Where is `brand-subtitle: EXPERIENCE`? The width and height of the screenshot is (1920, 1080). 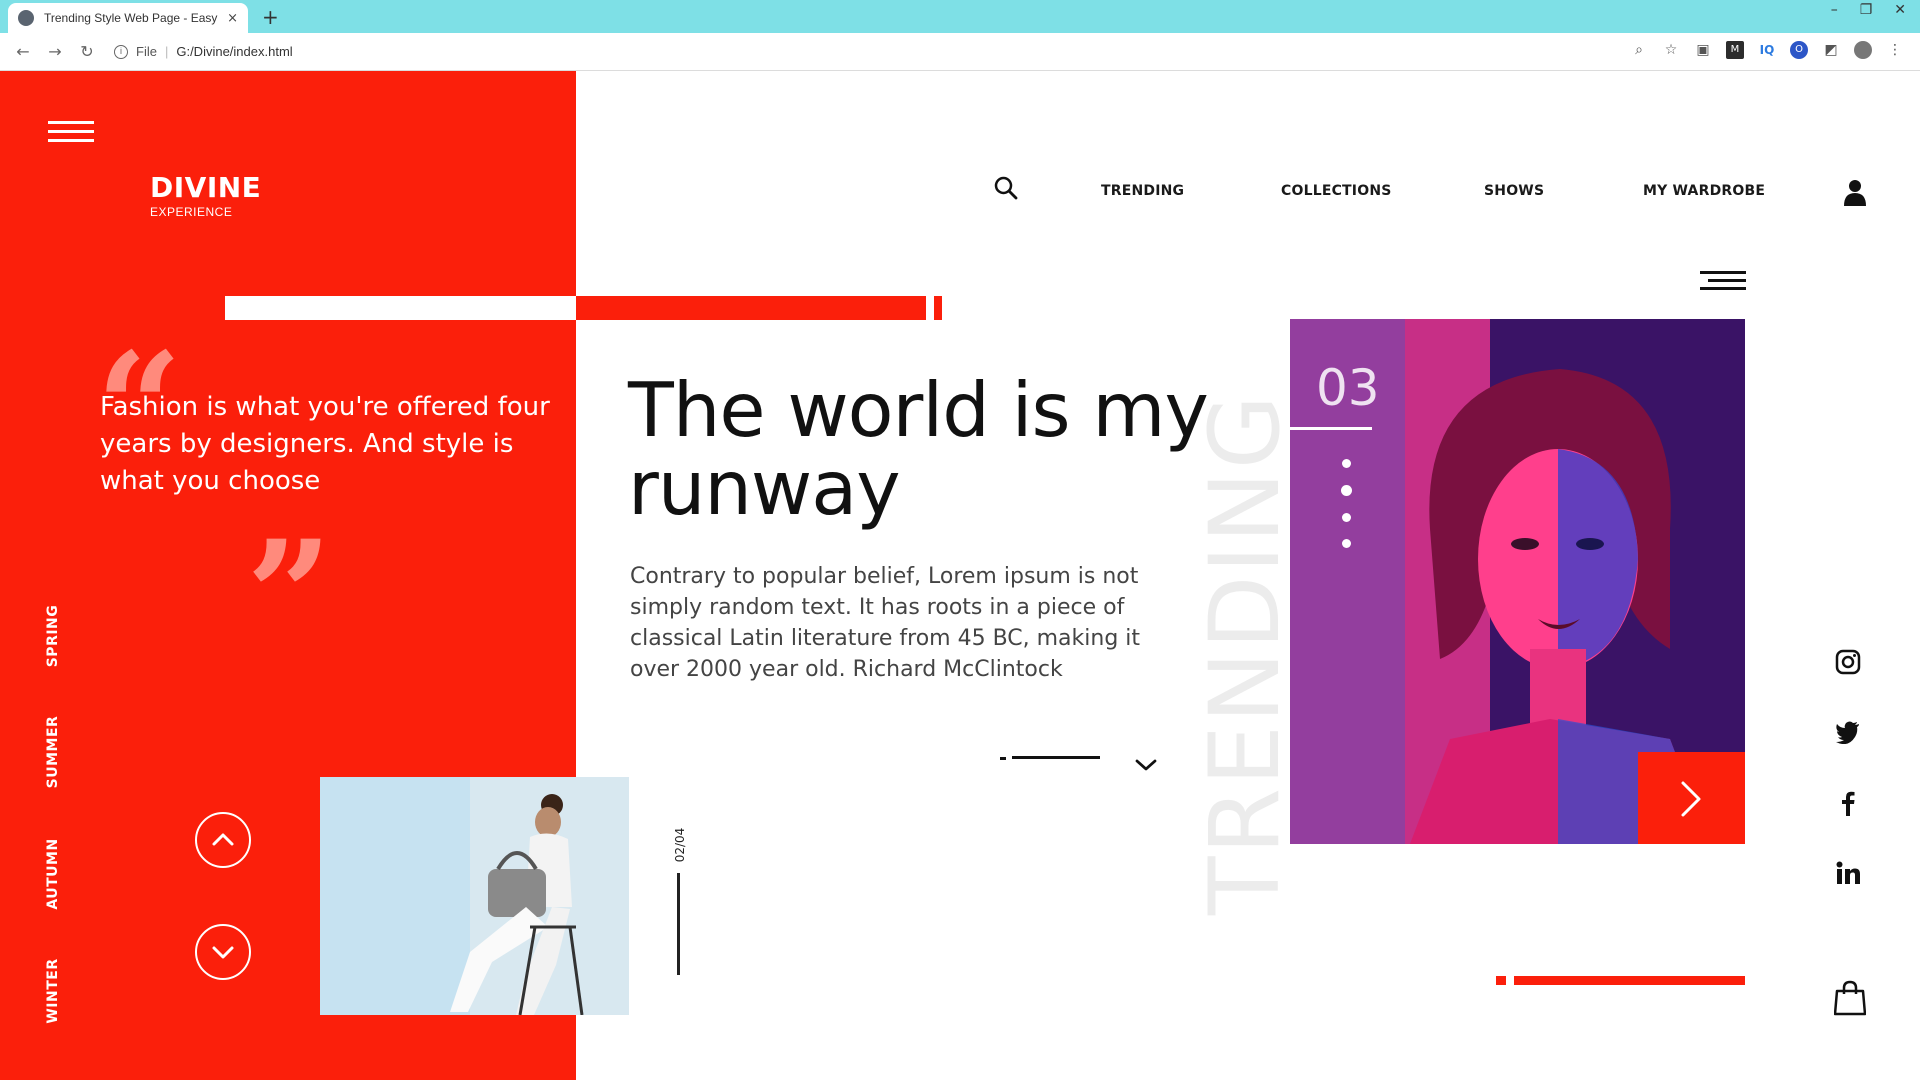 brand-subtitle: EXPERIENCE is located at coordinates (191, 212).